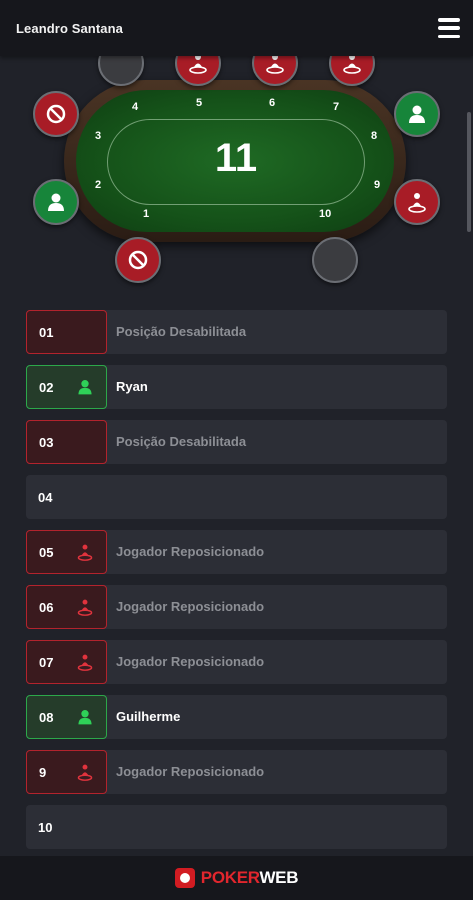 The width and height of the screenshot is (473, 900). I want to click on player-name: Guilherme, so click(148, 716).